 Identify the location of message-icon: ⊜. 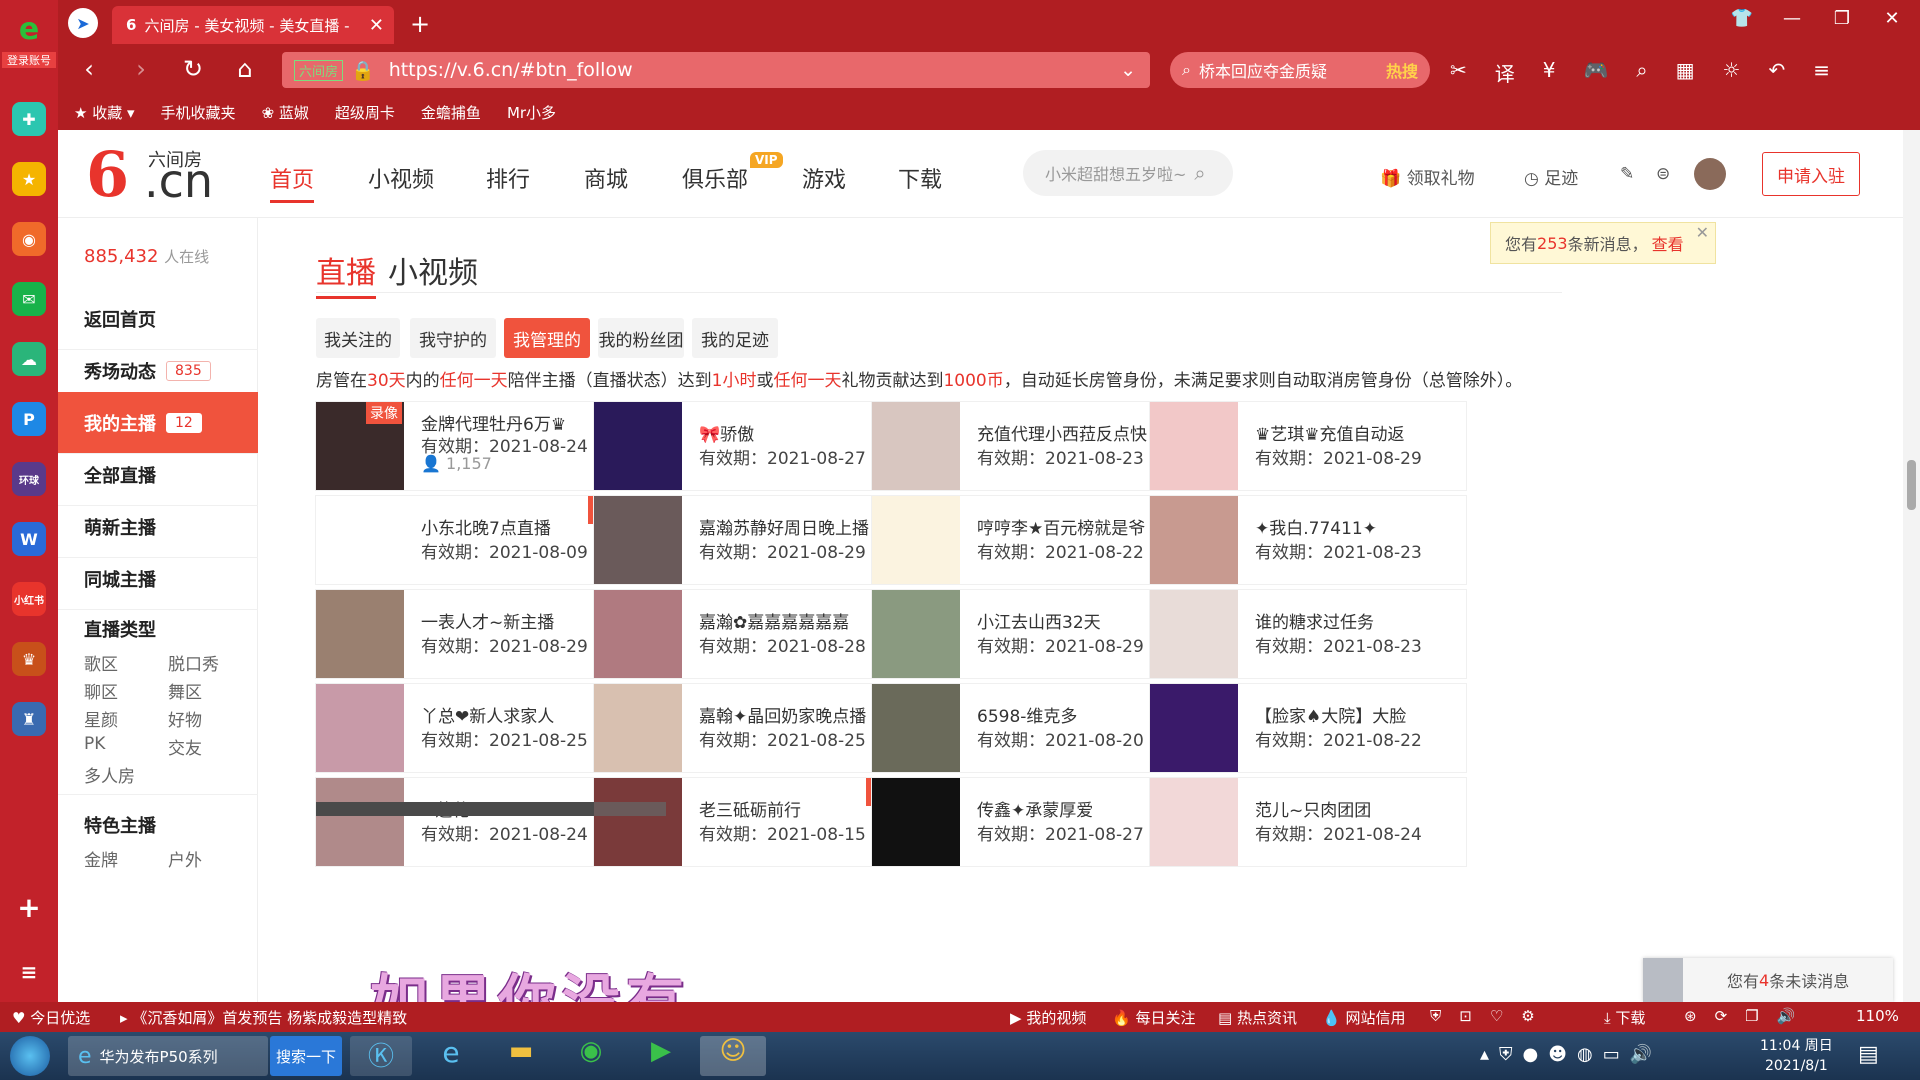
(1663, 174).